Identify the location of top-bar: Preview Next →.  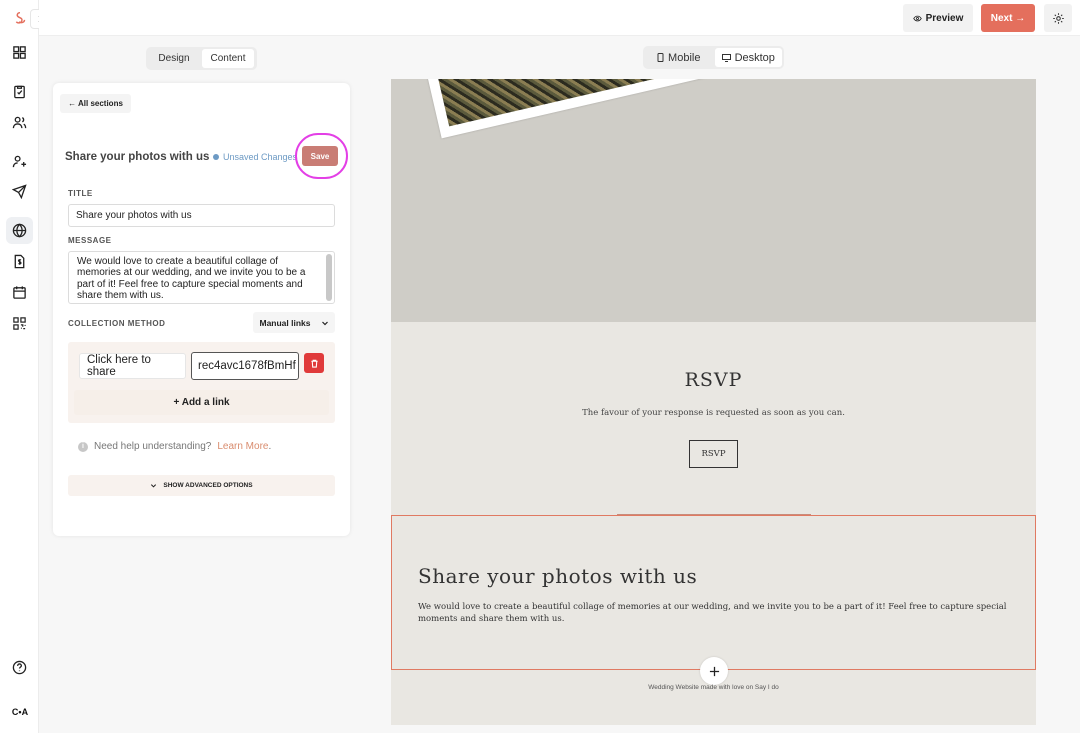
(559, 18).